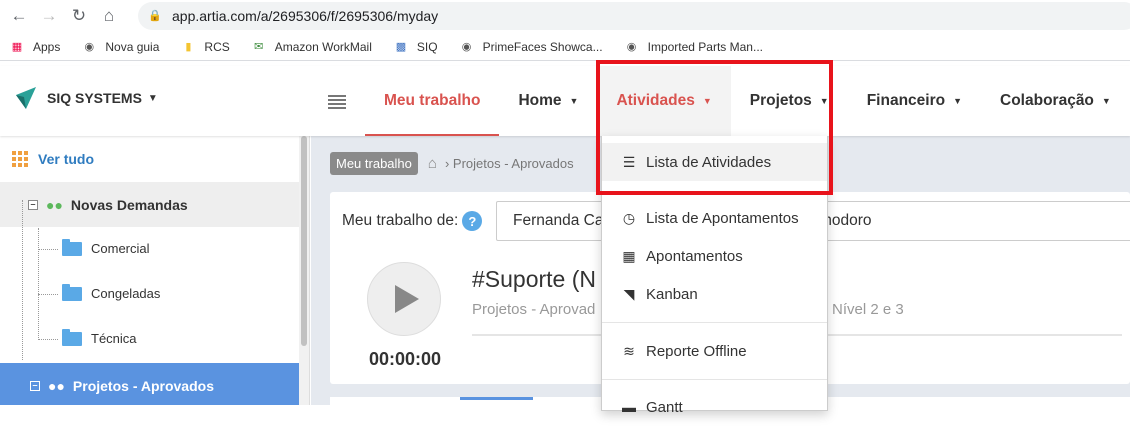 This screenshot has height=426, width=1130. I want to click on nav-label: Home, so click(540, 100).